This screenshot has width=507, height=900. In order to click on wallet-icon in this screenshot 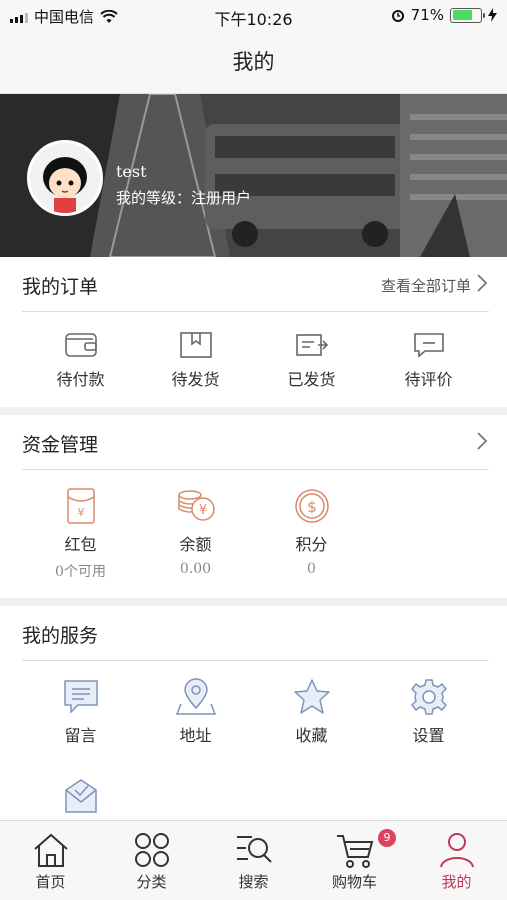, I will do `click(80, 345)`.